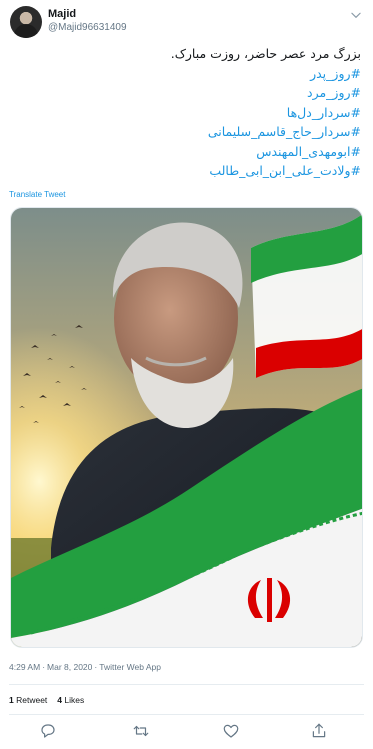 This screenshot has height=749, width=373. What do you see at coordinates (32, 700) in the screenshot?
I see `retweet-label: Retweet` at bounding box center [32, 700].